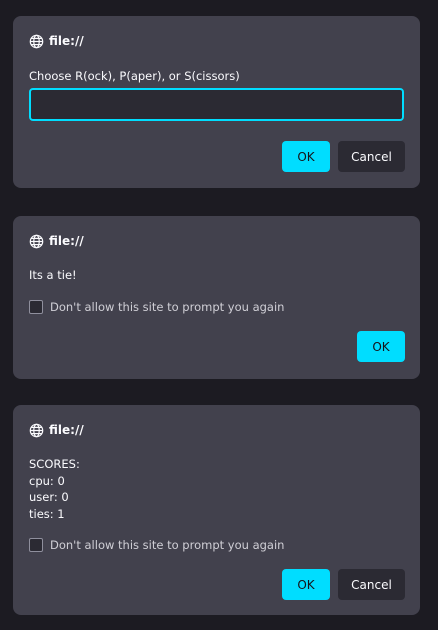  What do you see at coordinates (47, 514) in the screenshot?
I see `score-ties: ties: 1` at bounding box center [47, 514].